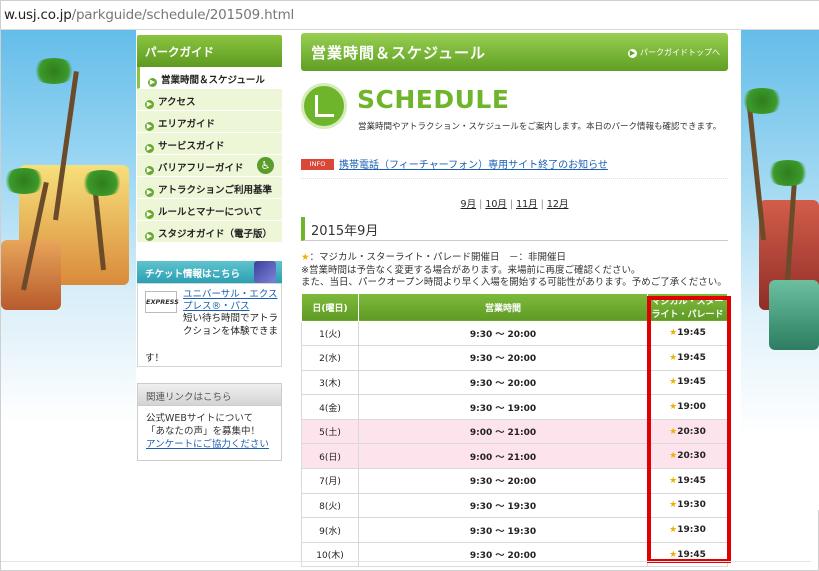  I want to click on table-row: 4(金) 9:30 〜 19:00 ★19:00, so click(514, 407).